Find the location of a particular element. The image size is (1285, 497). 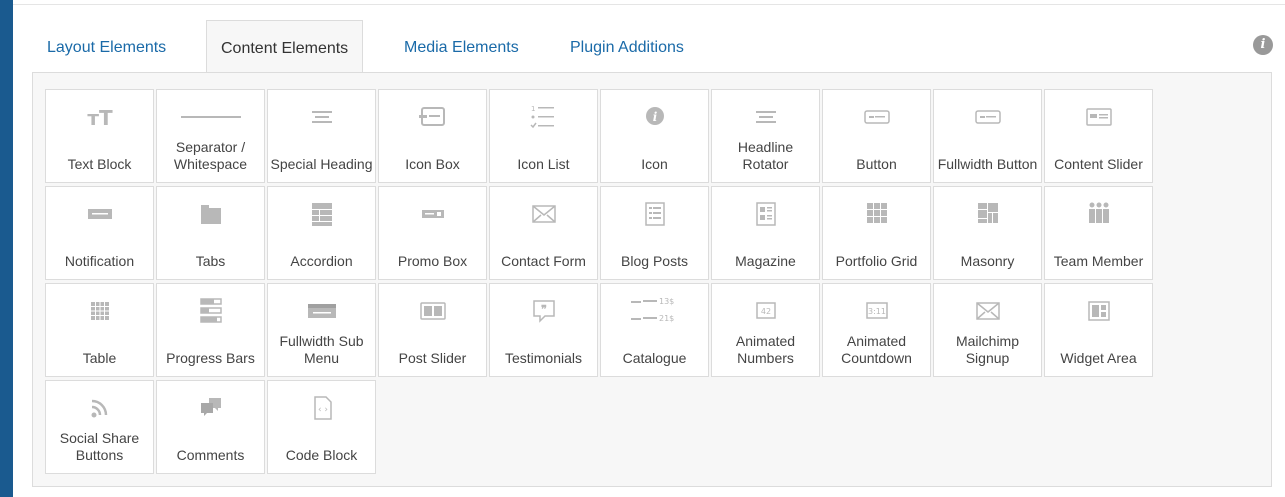

testimonials-icon: ❞ is located at coordinates (543, 311).